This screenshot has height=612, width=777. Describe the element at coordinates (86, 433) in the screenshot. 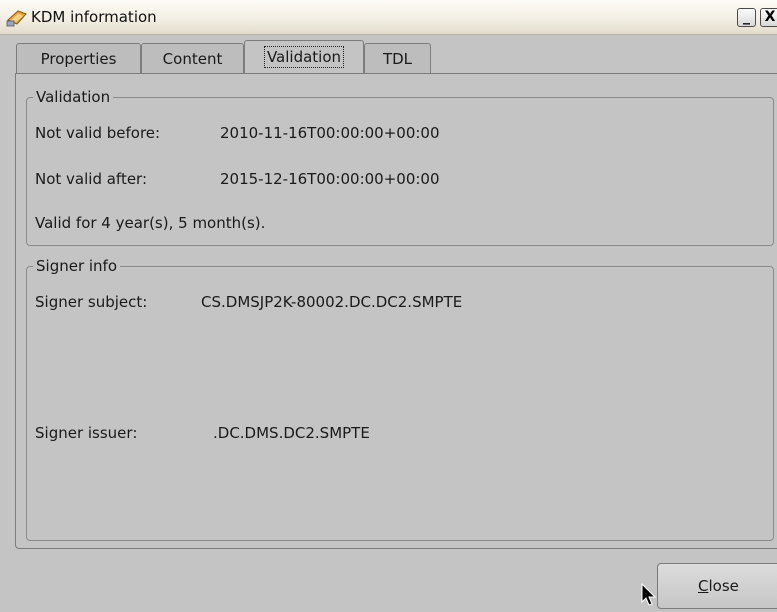

I see `signer-issuer-label: Signer issuer:` at that location.